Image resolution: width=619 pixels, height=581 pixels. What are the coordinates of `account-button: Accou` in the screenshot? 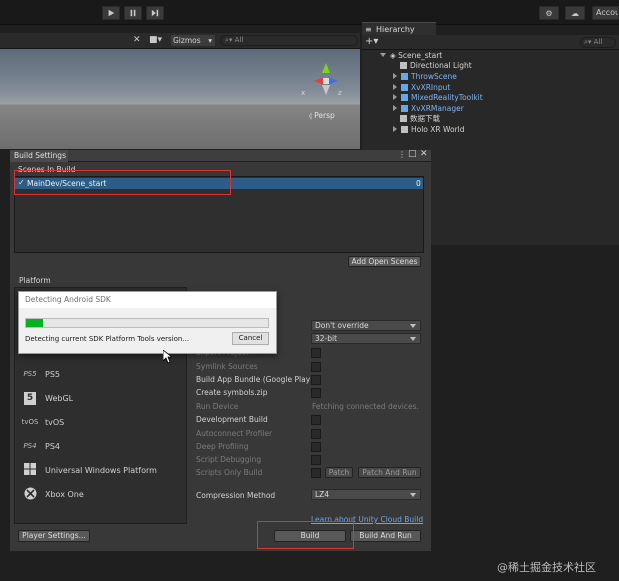 It's located at (605, 13).